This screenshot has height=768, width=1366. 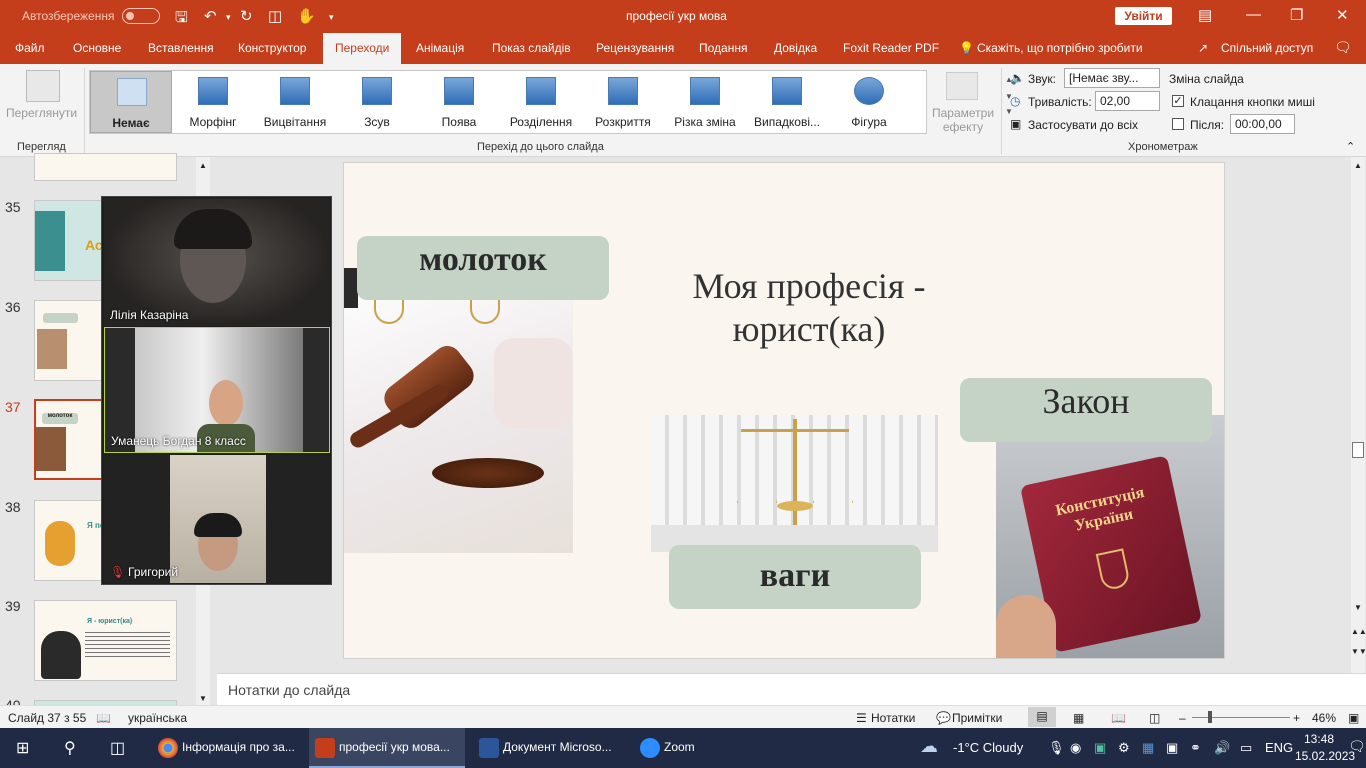 I want to click on video-tile-2-active: Уманець Богдан 8 класс, so click(x=217, y=390).